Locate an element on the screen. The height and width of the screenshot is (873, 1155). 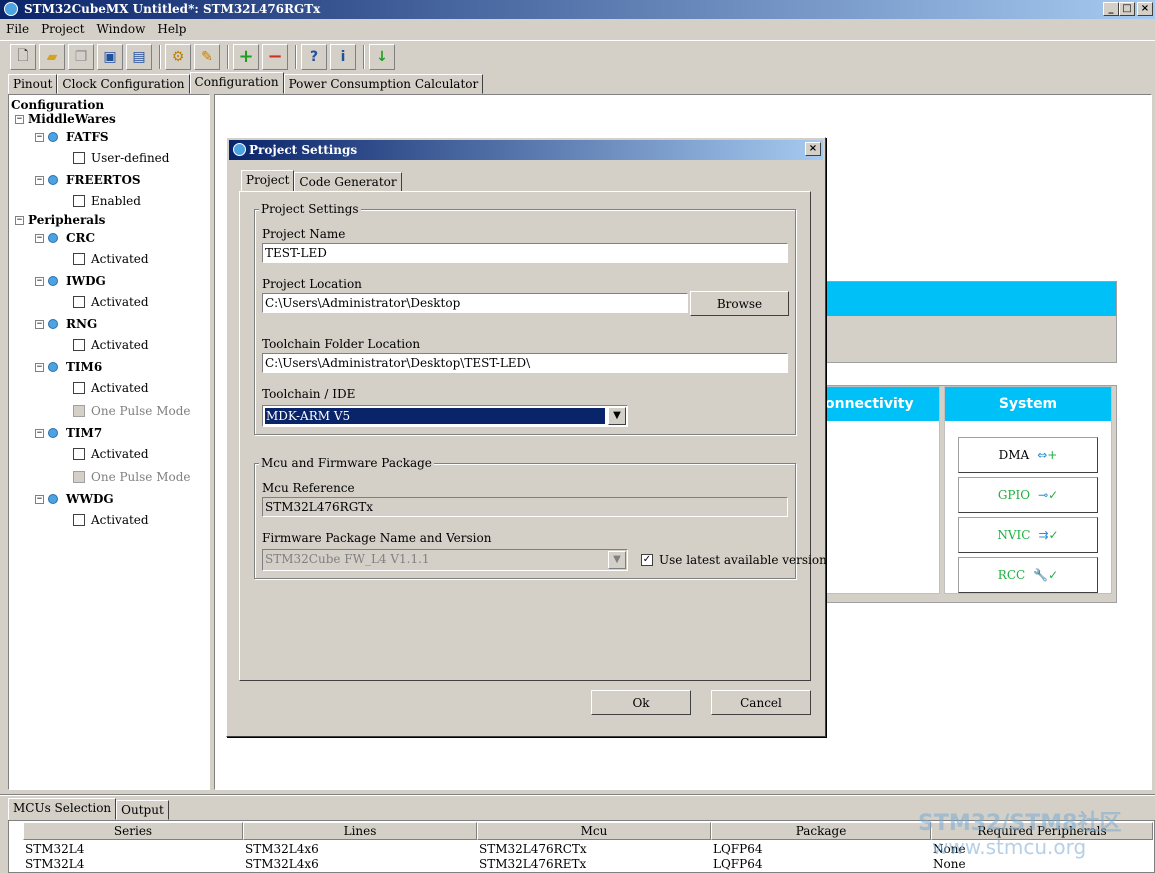
tree-middlewares: − MiddleWares is located at coordinates (65, 119).